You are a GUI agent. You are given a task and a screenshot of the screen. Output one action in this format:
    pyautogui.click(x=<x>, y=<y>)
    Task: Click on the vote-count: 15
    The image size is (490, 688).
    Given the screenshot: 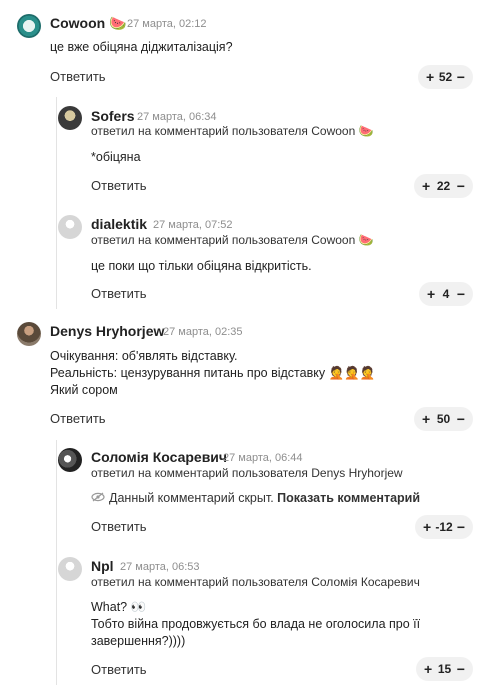 What is the action you would take?
    pyautogui.click(x=444, y=669)
    